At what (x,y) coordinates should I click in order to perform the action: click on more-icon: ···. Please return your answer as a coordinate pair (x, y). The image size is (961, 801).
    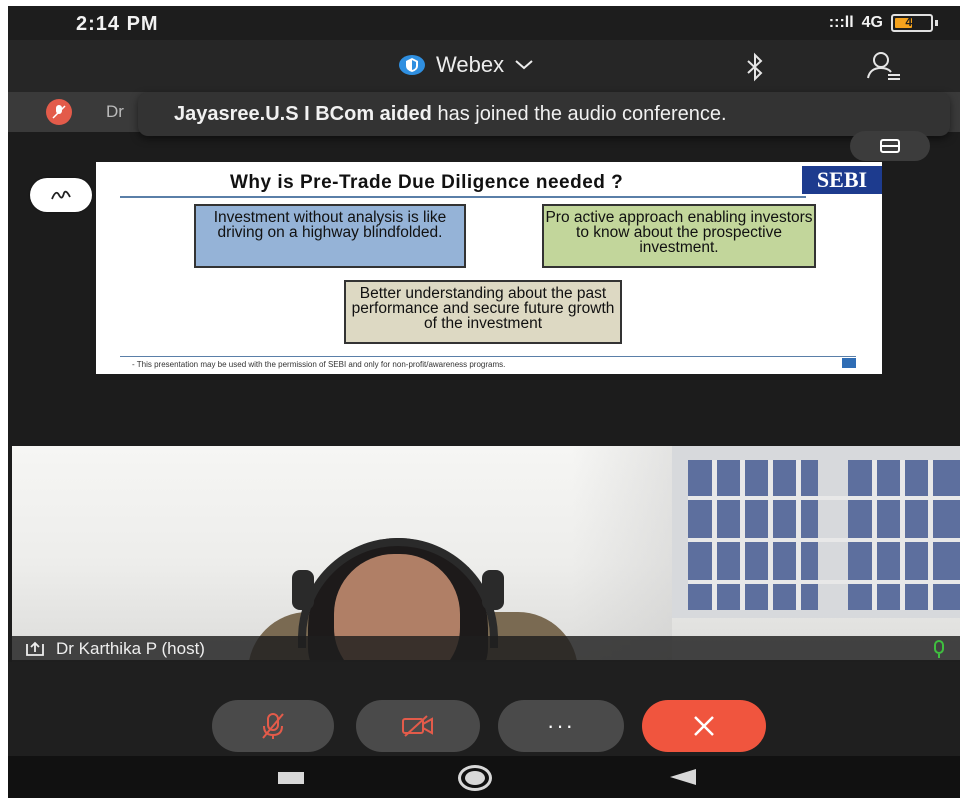
    Looking at the image, I should click on (561, 725).